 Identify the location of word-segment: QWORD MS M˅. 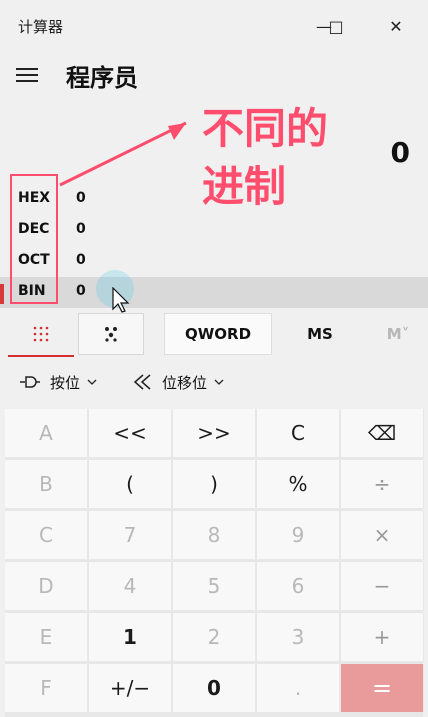
(296, 334).